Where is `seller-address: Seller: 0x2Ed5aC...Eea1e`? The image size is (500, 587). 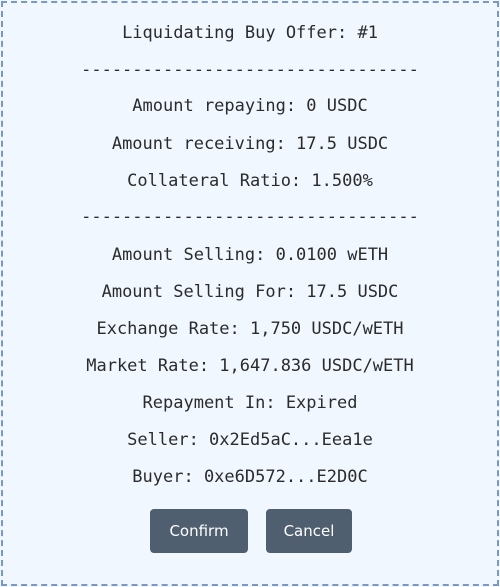
seller-address: Seller: 0x2Ed5aC...Eea1e is located at coordinates (250, 440).